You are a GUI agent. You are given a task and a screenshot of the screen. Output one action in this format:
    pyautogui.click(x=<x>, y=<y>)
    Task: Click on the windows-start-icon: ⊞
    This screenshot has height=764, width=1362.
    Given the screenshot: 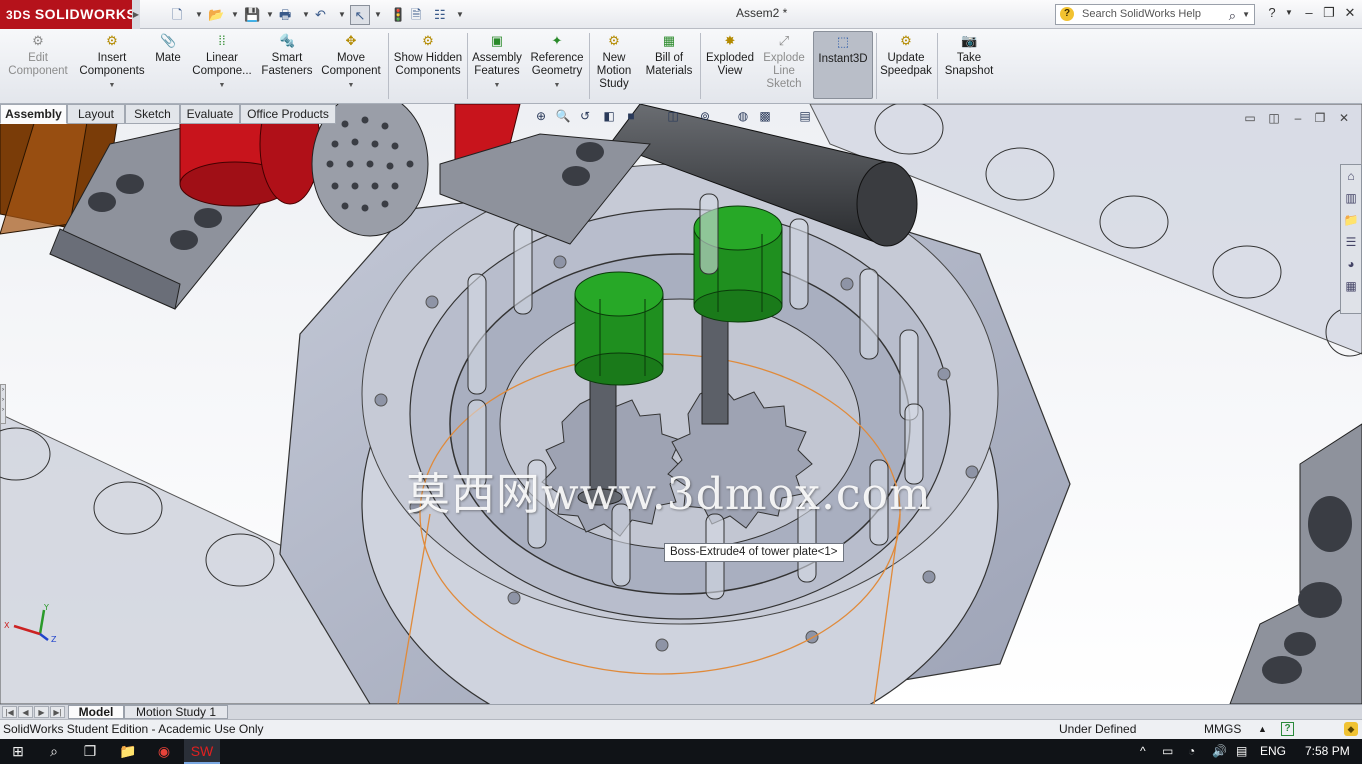 What is the action you would take?
    pyautogui.click(x=18, y=751)
    